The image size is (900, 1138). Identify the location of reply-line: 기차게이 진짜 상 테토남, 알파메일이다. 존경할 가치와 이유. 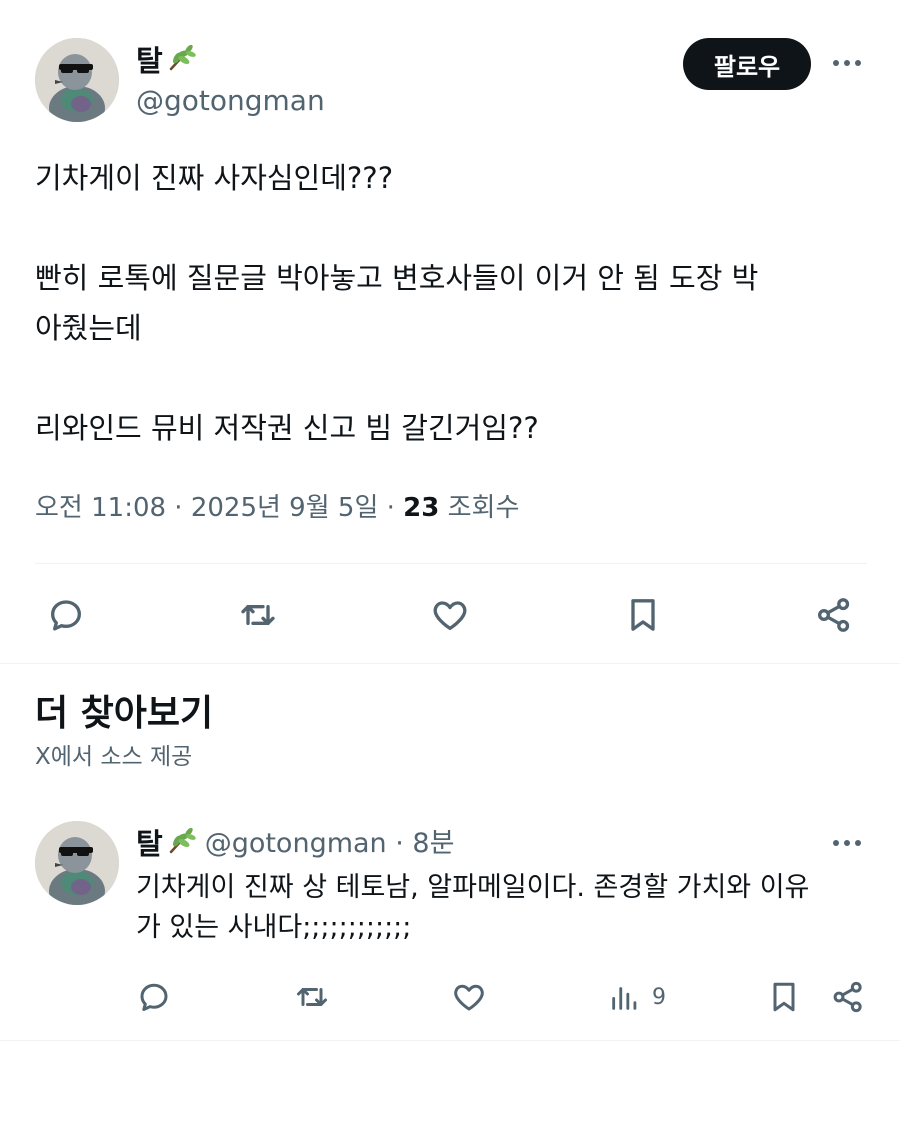
(473, 887).